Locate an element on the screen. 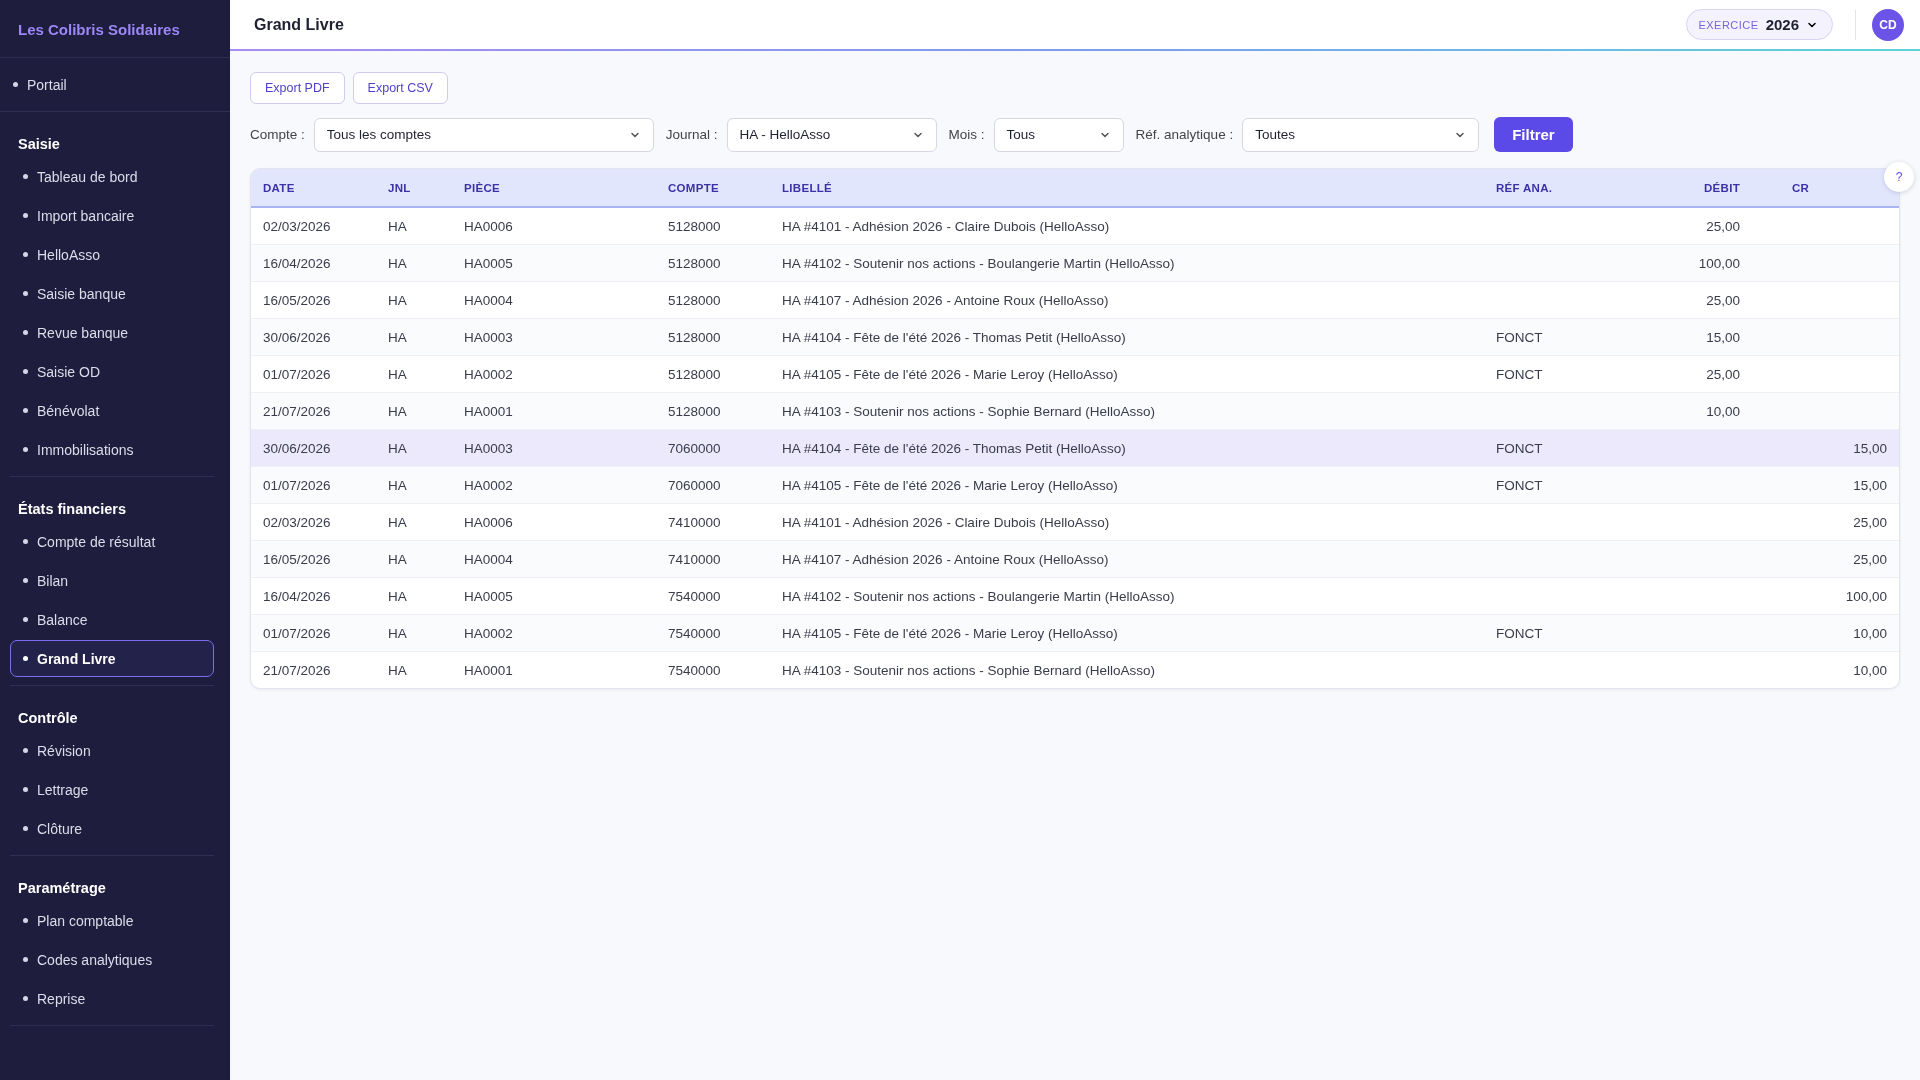 The width and height of the screenshot is (1920, 1080). nav-label: Grand Livre is located at coordinates (76, 658).